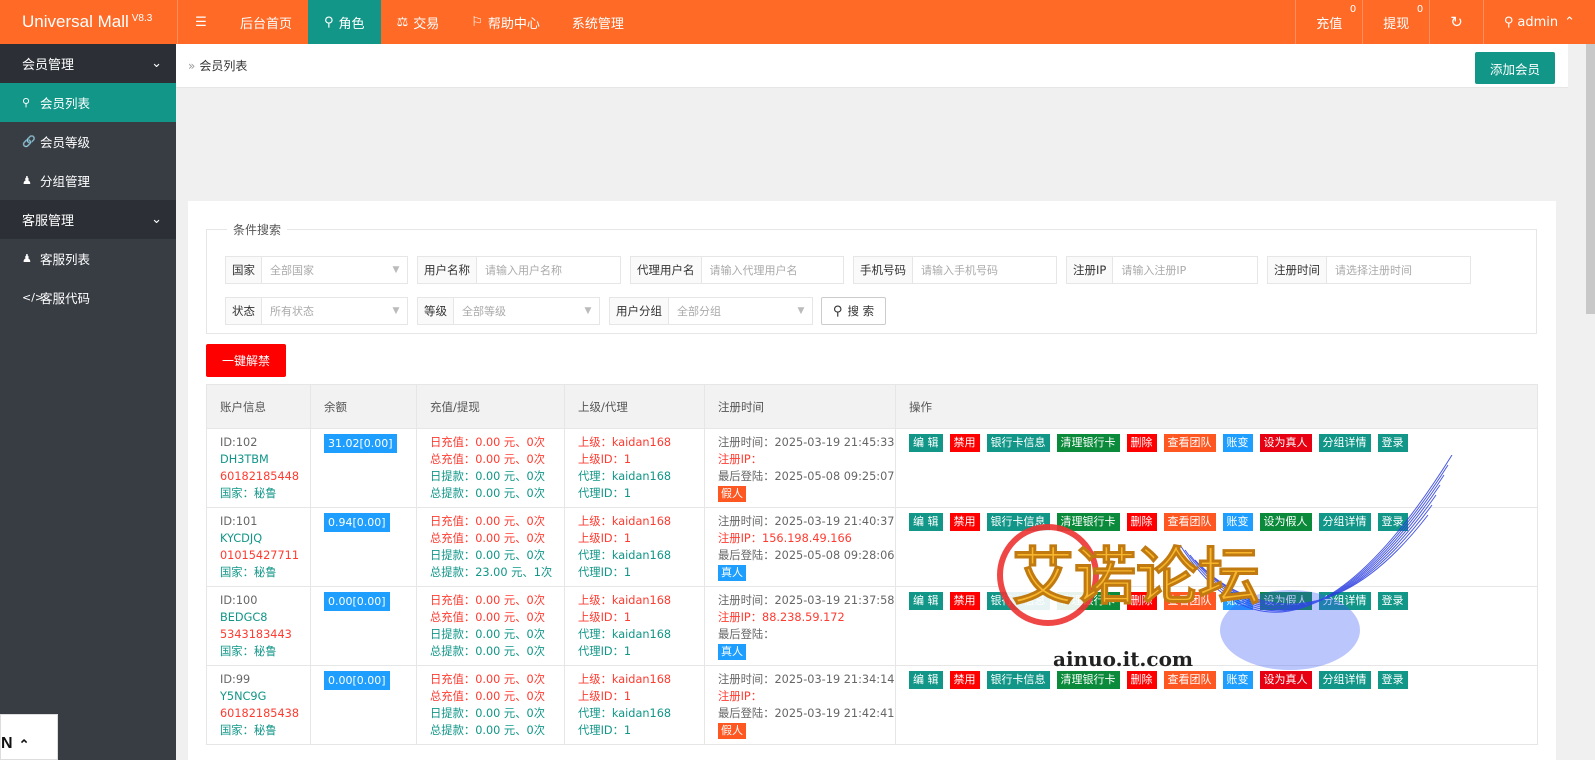 This screenshot has width=1595, height=760. Describe the element at coordinates (488, 651) in the screenshot. I see `total-withdraw: 总提款：0.00 元、0次` at that location.